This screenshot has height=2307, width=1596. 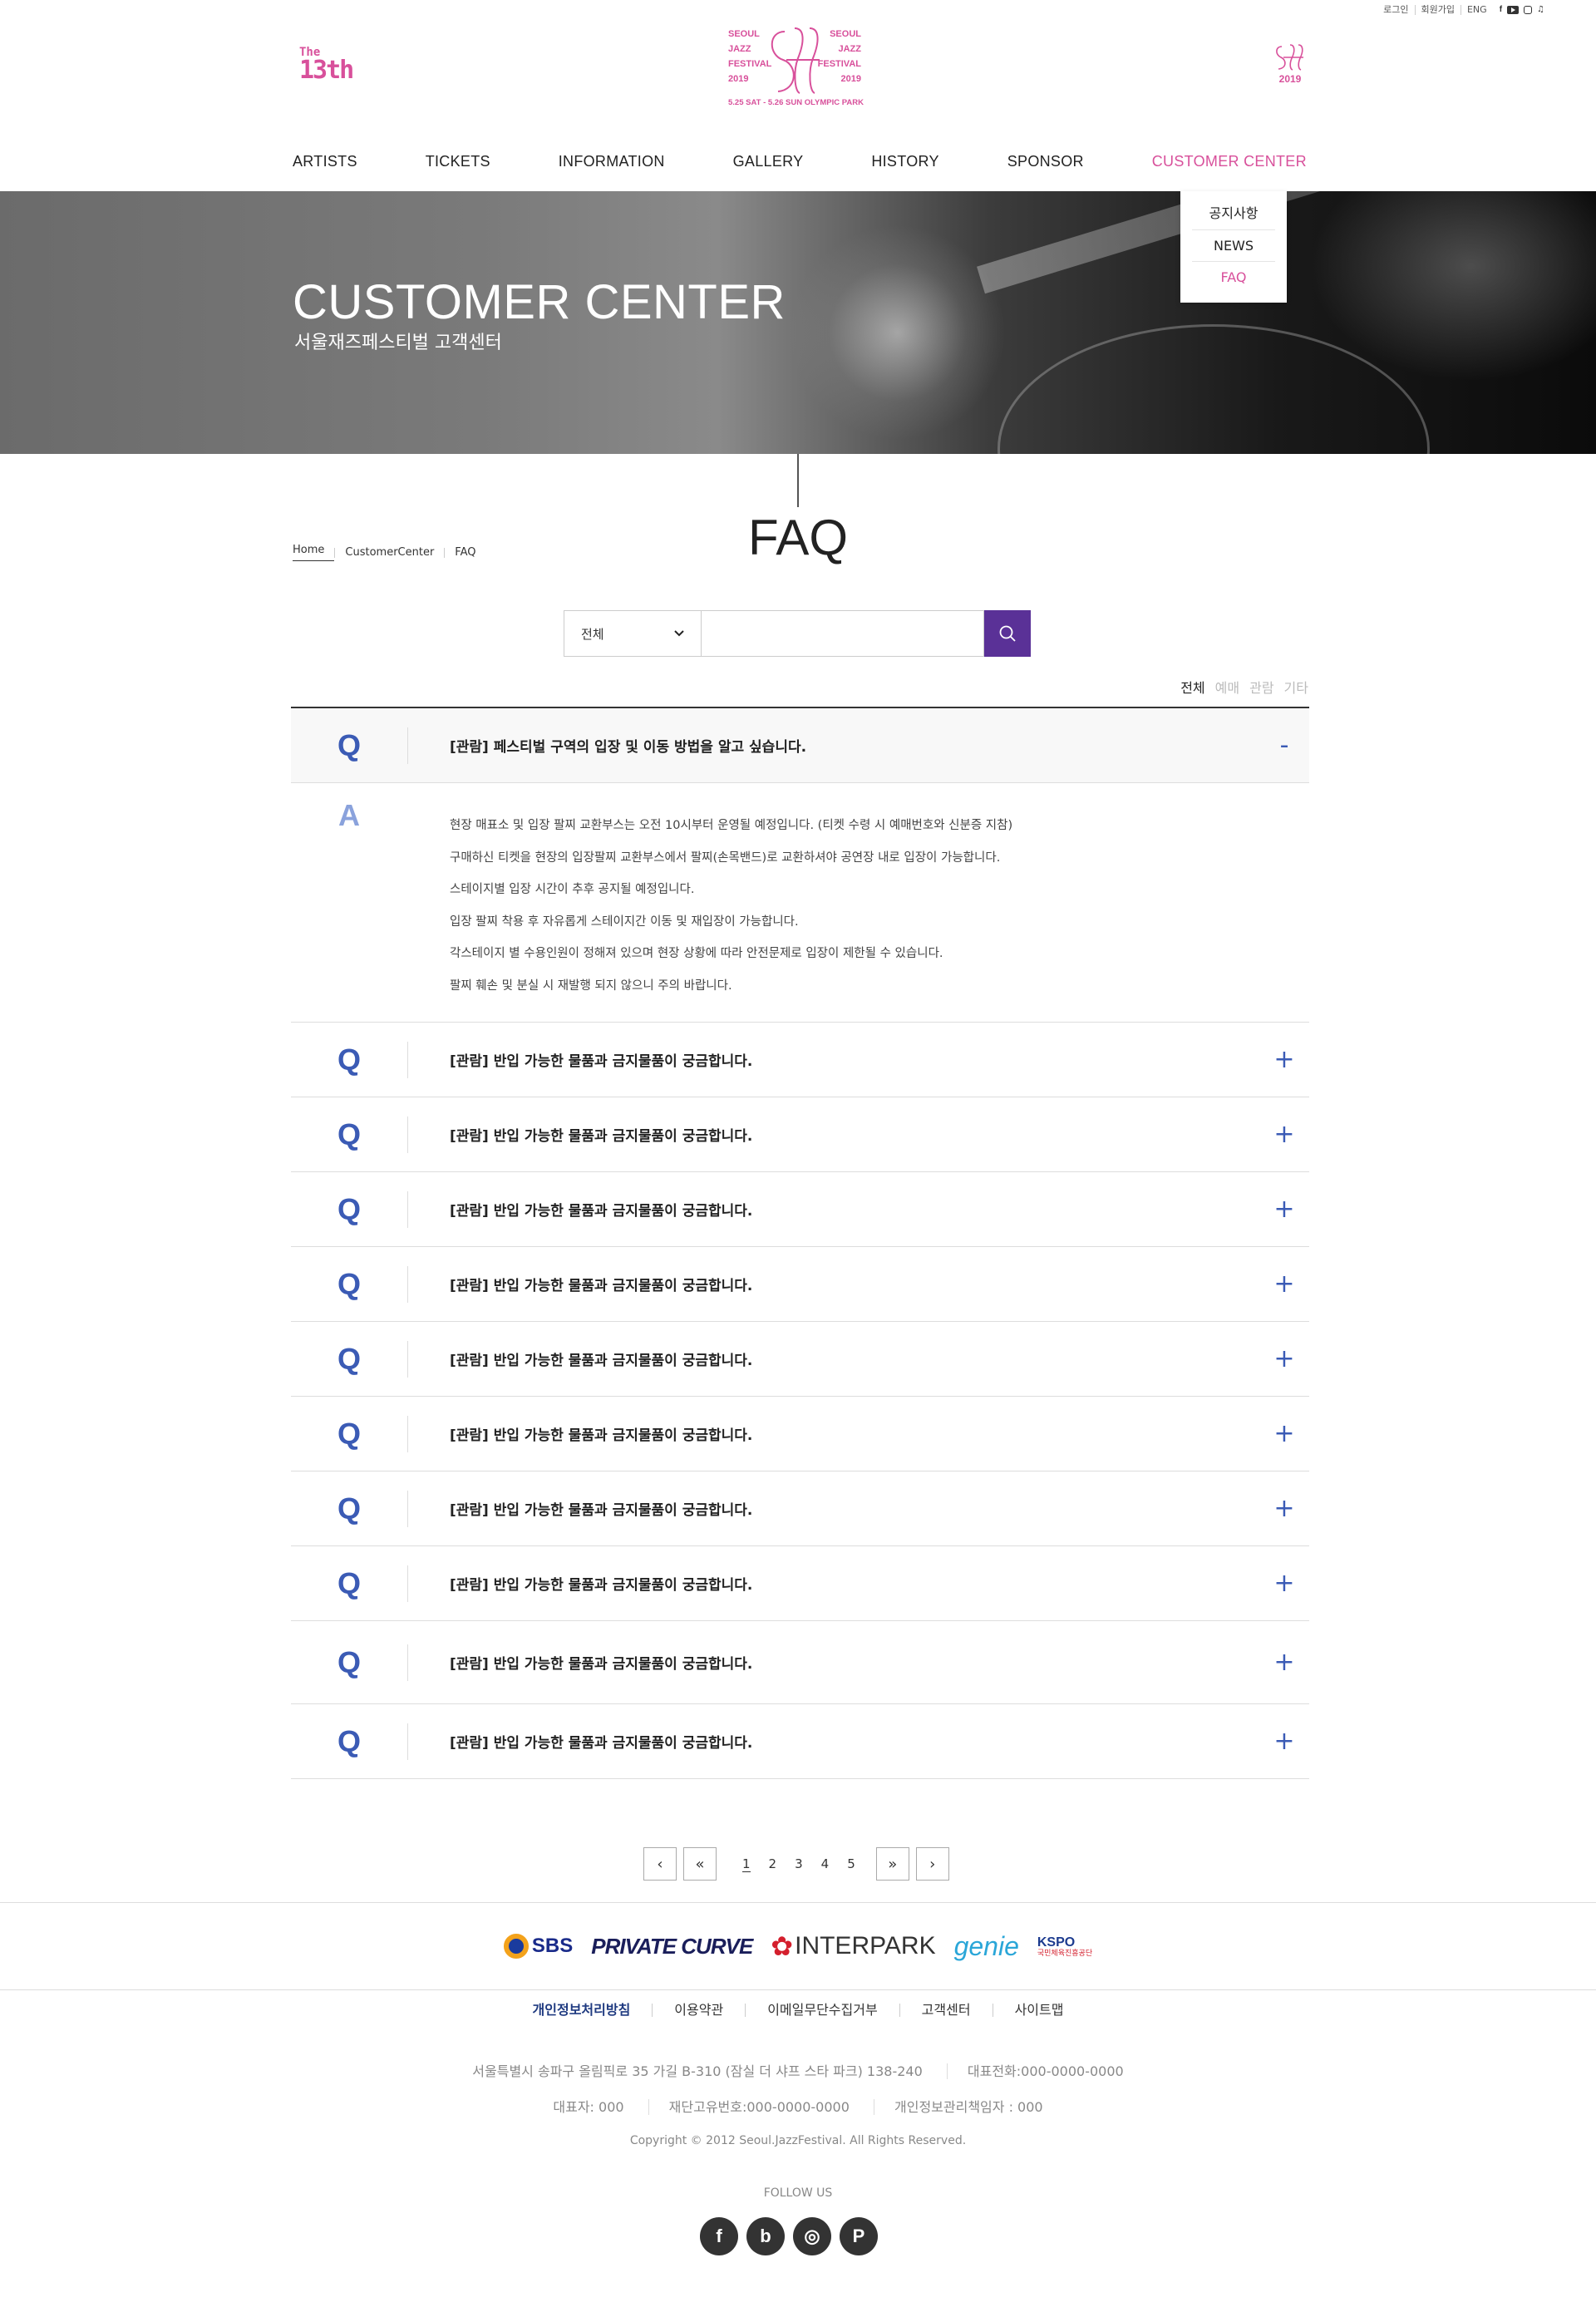 What do you see at coordinates (1045, 161) in the screenshot?
I see `nav-sponsor: SPONSOR` at bounding box center [1045, 161].